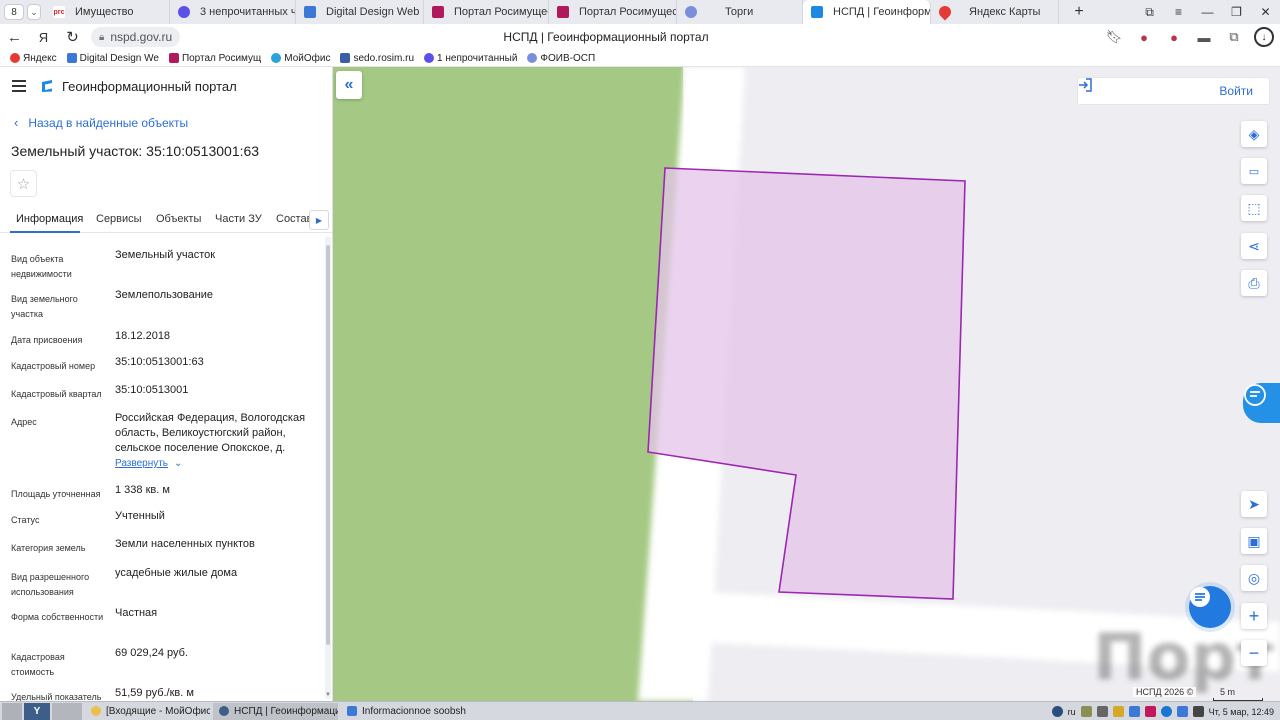  Describe the element at coordinates (67, 711) in the screenshot. I see `workspace-switcher` at that location.